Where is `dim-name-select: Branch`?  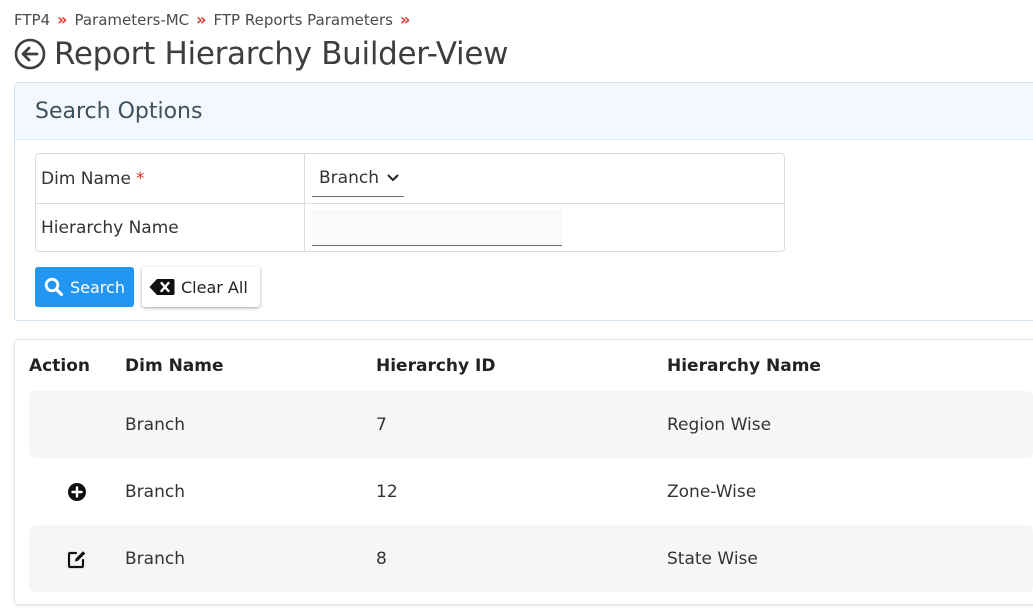 dim-name-select: Branch is located at coordinates (358, 179).